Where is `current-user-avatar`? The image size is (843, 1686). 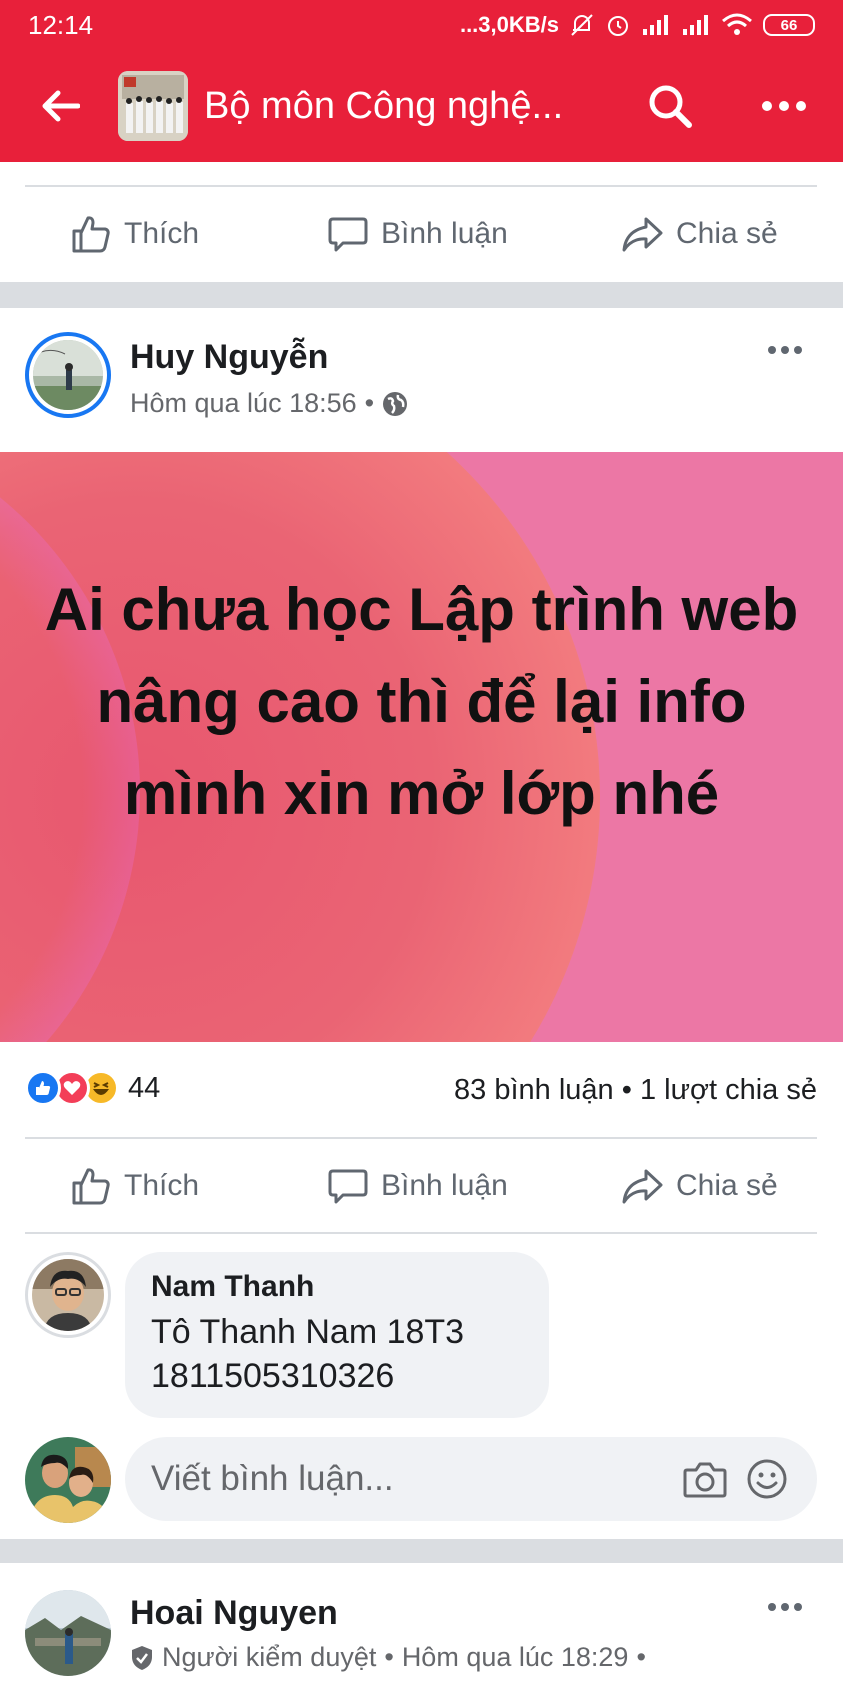
current-user-avatar is located at coordinates (68, 1480).